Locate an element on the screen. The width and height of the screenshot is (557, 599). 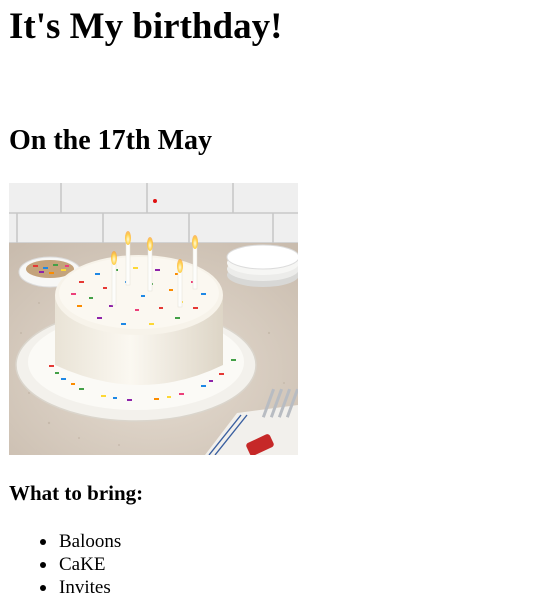
list-item: CaKE is located at coordinates (65, 564).